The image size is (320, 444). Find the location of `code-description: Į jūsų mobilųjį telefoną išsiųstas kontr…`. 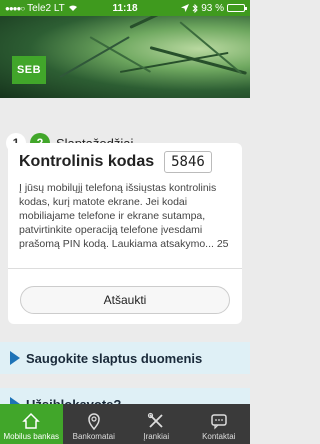

code-description: Į jūsų mobilųjį telefoną išsiųstas kontr… is located at coordinates (124, 216).